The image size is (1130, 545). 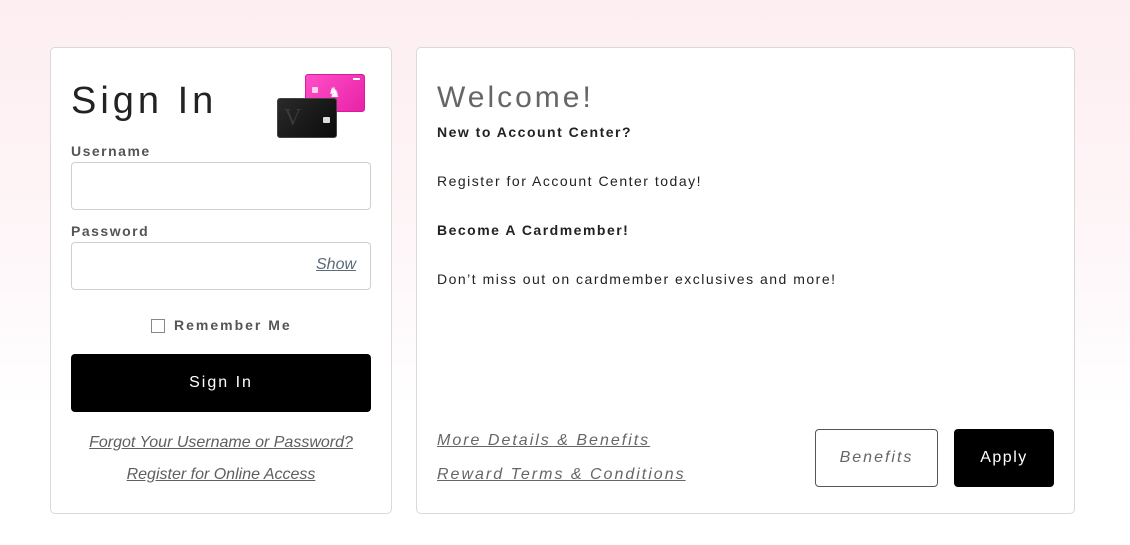 What do you see at coordinates (221, 475) in the screenshot?
I see `register-online-access-link: Register for Online Access` at bounding box center [221, 475].